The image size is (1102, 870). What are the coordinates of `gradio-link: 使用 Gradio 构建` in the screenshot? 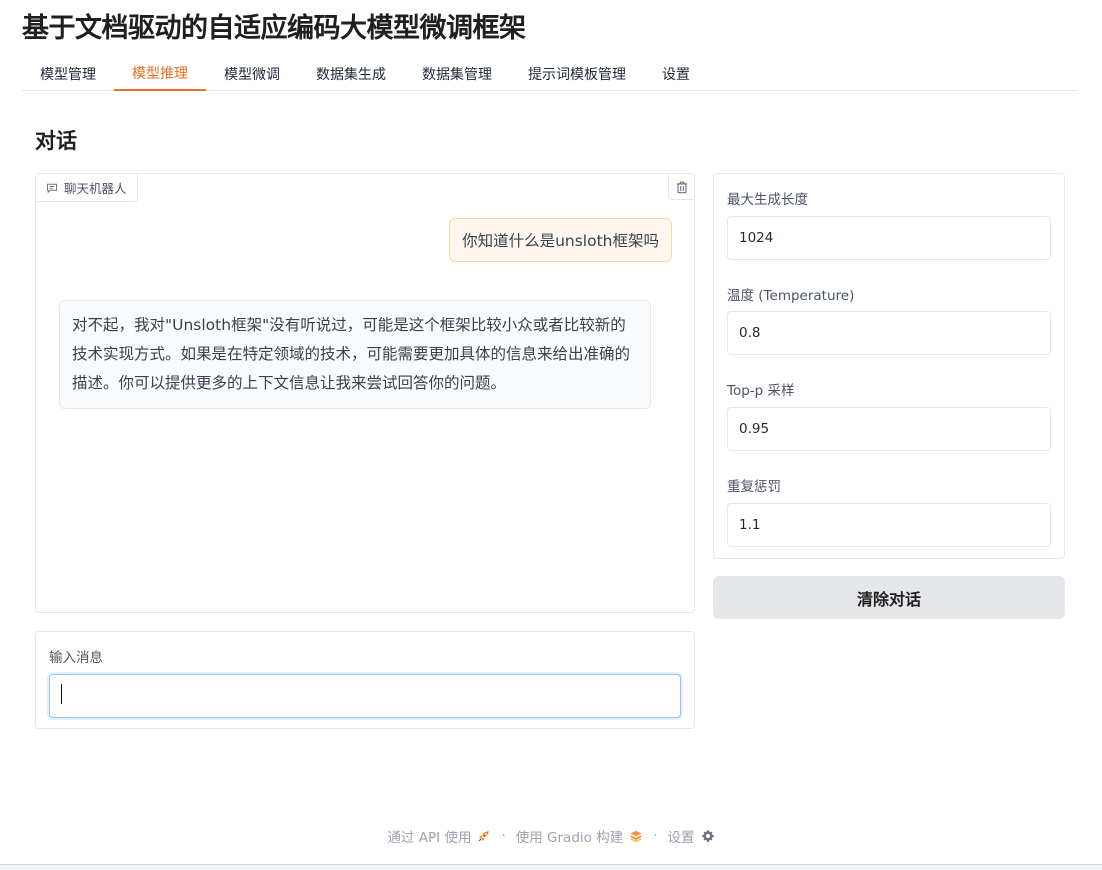 It's located at (579, 836).